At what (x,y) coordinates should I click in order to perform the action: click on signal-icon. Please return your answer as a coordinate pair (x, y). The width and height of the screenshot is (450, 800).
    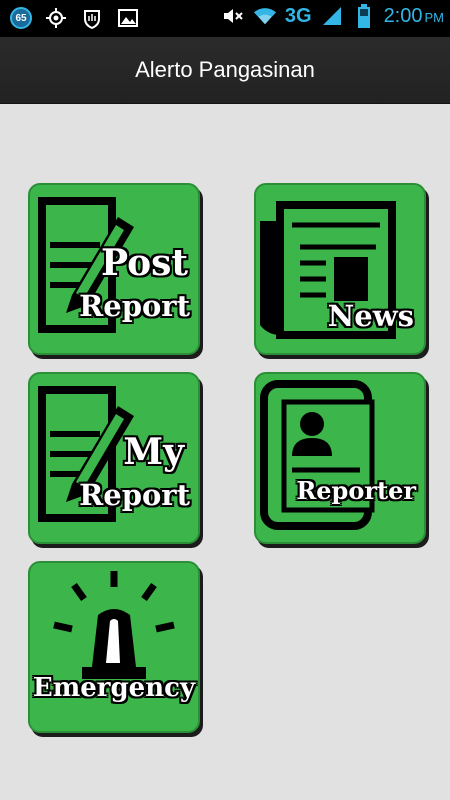
    Looking at the image, I should click on (332, 16).